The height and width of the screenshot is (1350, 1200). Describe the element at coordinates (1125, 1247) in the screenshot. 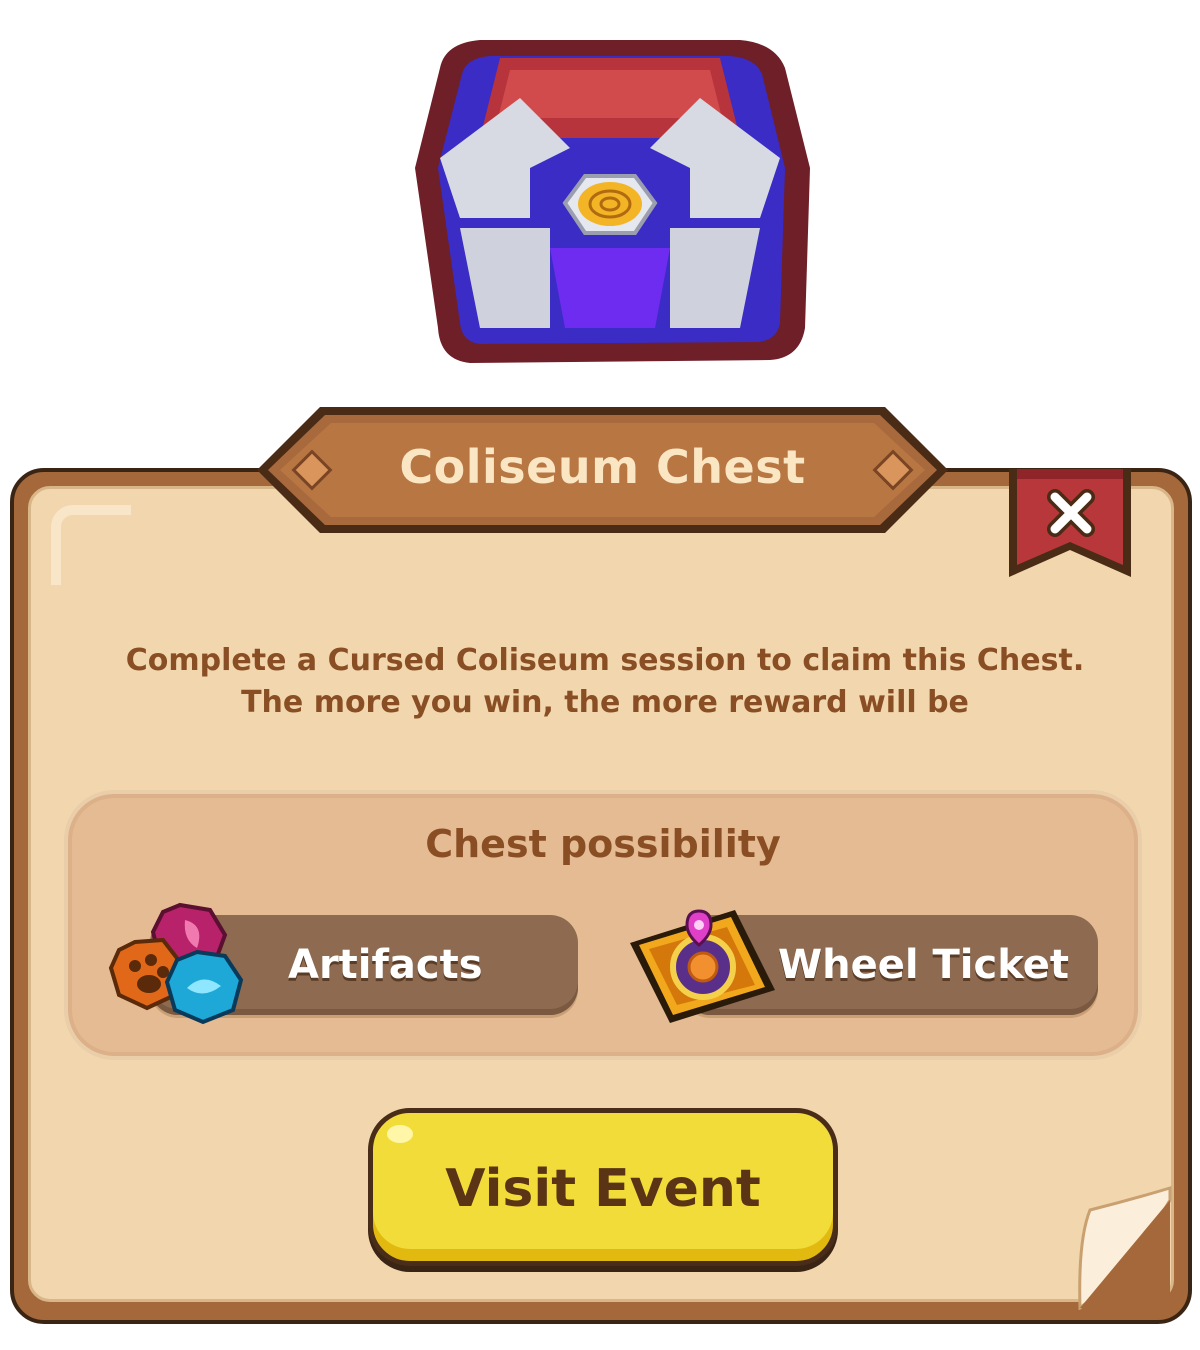

I see `page-curl-decoration` at that location.